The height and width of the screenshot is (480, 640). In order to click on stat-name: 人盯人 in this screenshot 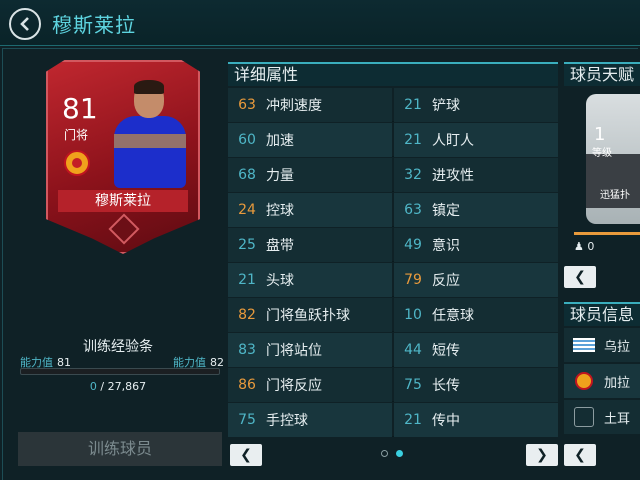, I will do `click(453, 141)`.